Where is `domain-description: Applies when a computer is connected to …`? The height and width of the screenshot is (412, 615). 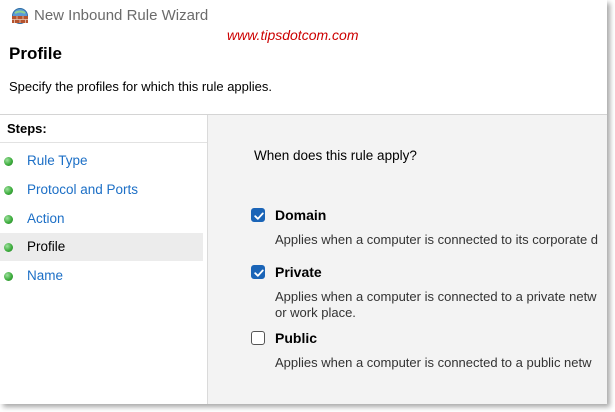
domain-description: Applies when a computer is connected to … is located at coordinates (437, 239).